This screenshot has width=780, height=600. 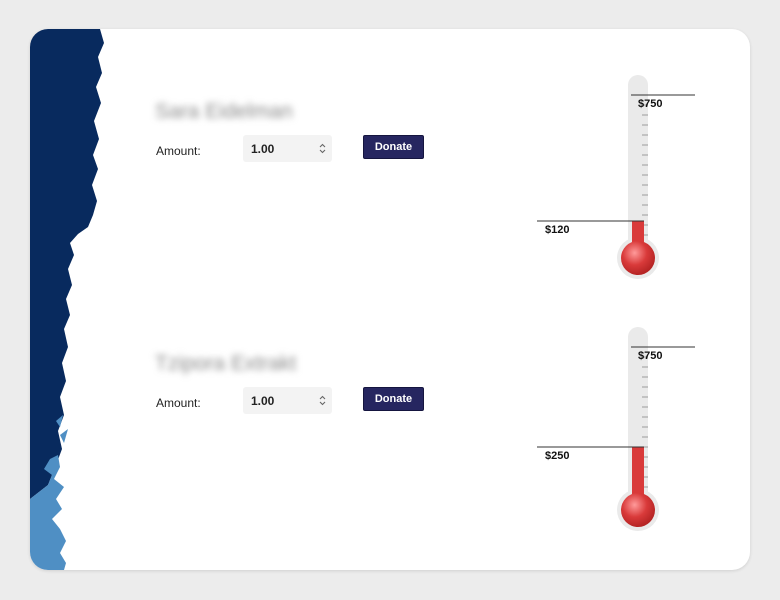 I want to click on fundraiser-name: Sara Eidelman, so click(x=224, y=111).